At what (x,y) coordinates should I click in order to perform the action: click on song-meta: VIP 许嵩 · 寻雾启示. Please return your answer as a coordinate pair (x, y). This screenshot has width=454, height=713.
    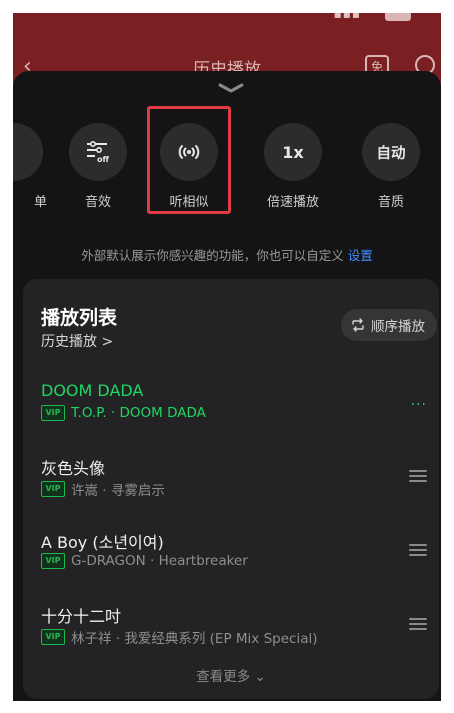
    Looking at the image, I should click on (103, 489).